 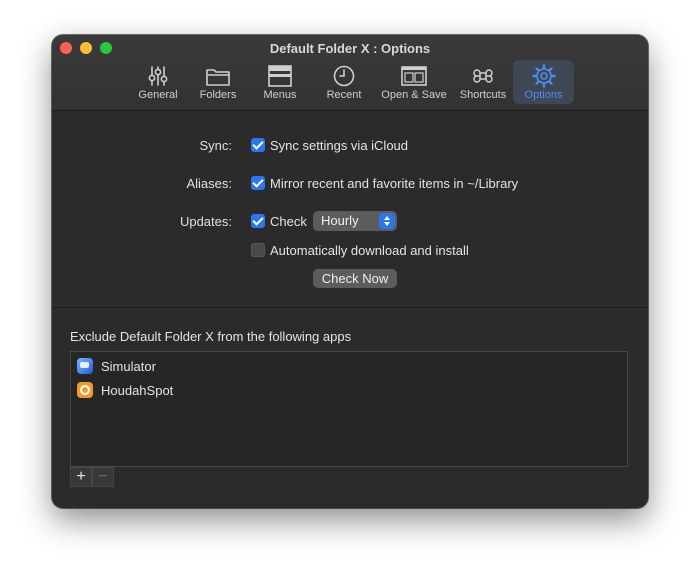 I want to click on tab-shortcuts: Shortcuts, so click(x=483, y=82).